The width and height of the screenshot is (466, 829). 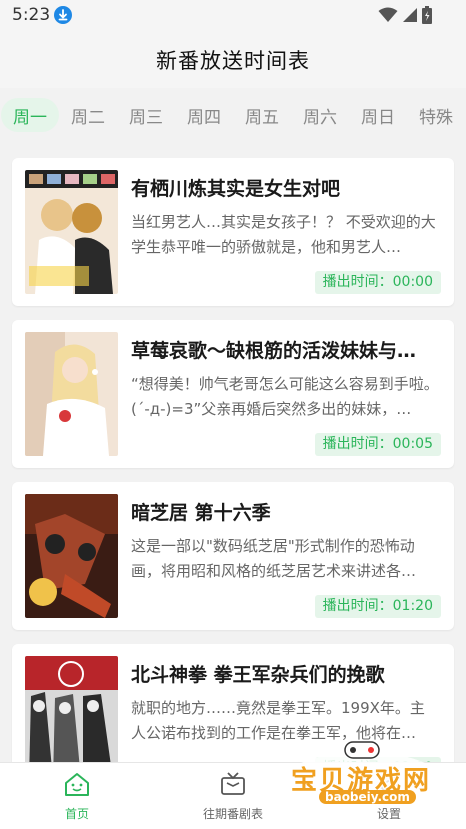 I want to click on show-title: 暗芝居 第十六季, so click(x=201, y=513).